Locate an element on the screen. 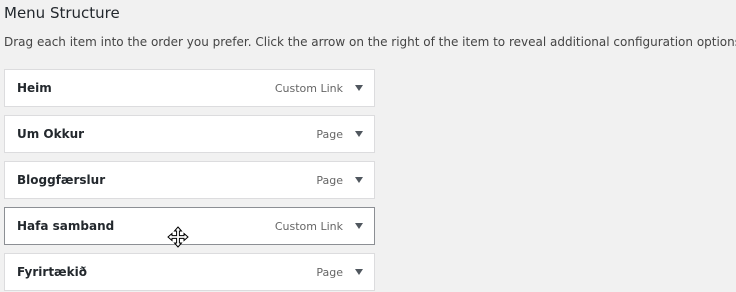 The width and height of the screenshot is (736, 292). menu-item-title: Bloggfærslur is located at coordinates (61, 180).